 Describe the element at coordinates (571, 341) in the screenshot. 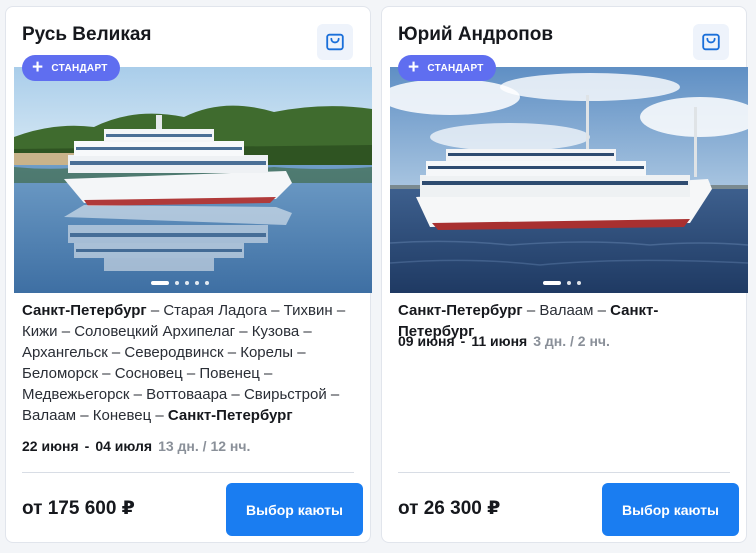

I see `cruise-duration: 3 дн. / 2 нч.` at that location.